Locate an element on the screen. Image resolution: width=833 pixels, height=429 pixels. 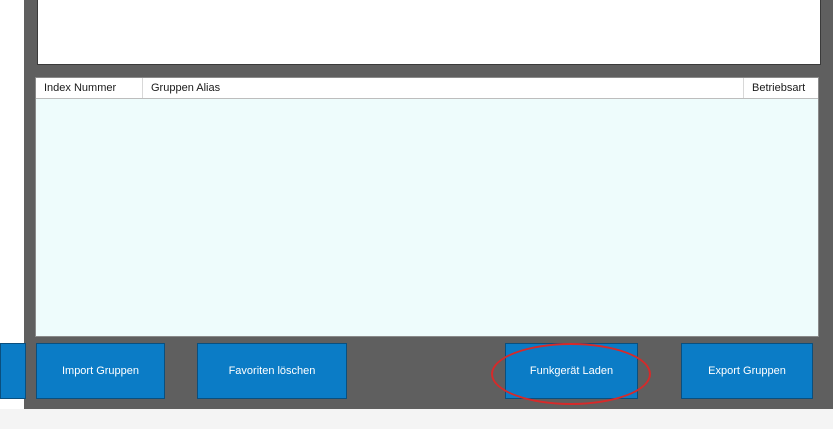
bottom-strip is located at coordinates (416, 419).